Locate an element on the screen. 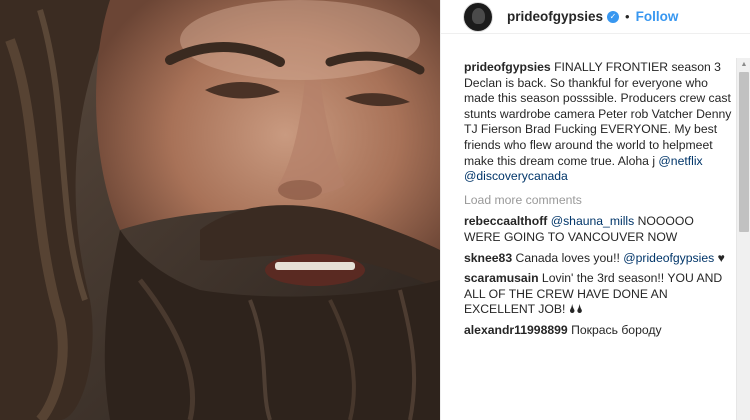  comments-scrollbar: ▲ is located at coordinates (743, 239).